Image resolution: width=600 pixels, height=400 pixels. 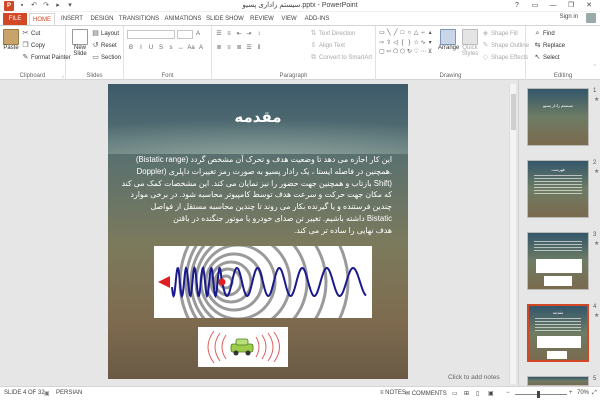 What do you see at coordinates (583, 393) in the screenshot?
I see `zoom-level: 70%` at bounding box center [583, 393].